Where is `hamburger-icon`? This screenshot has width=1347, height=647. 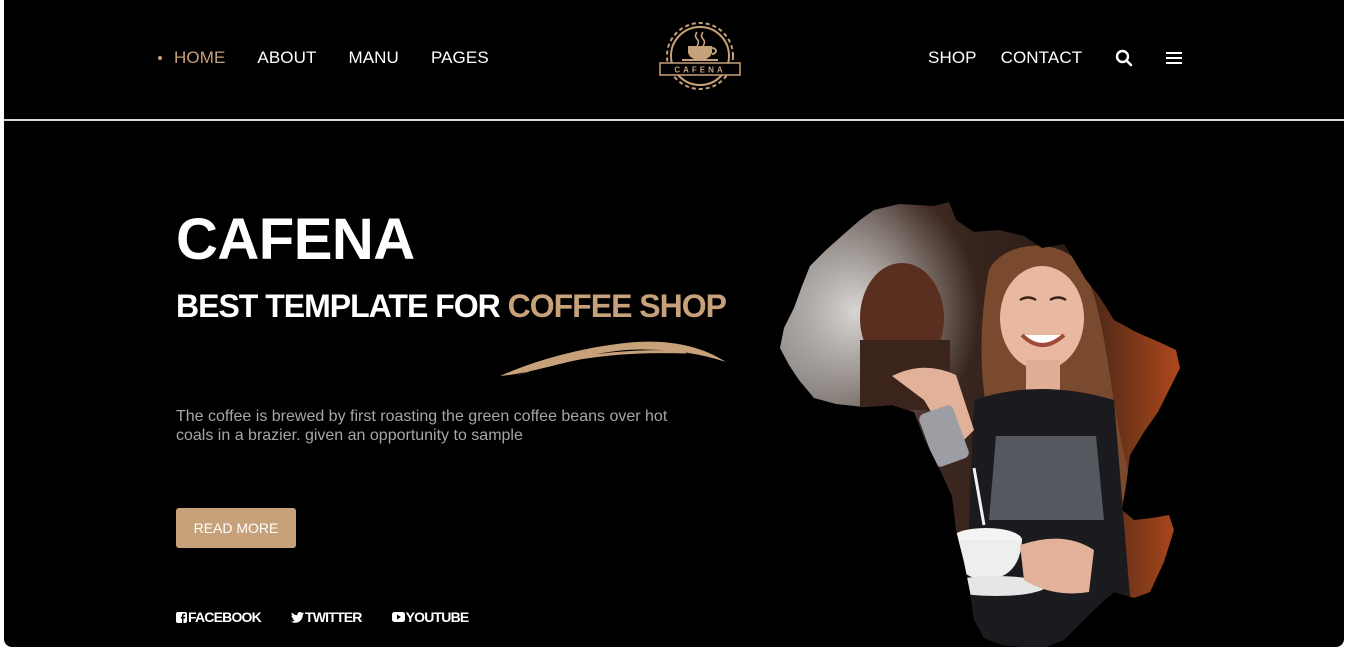 hamburger-icon is located at coordinates (1174, 58).